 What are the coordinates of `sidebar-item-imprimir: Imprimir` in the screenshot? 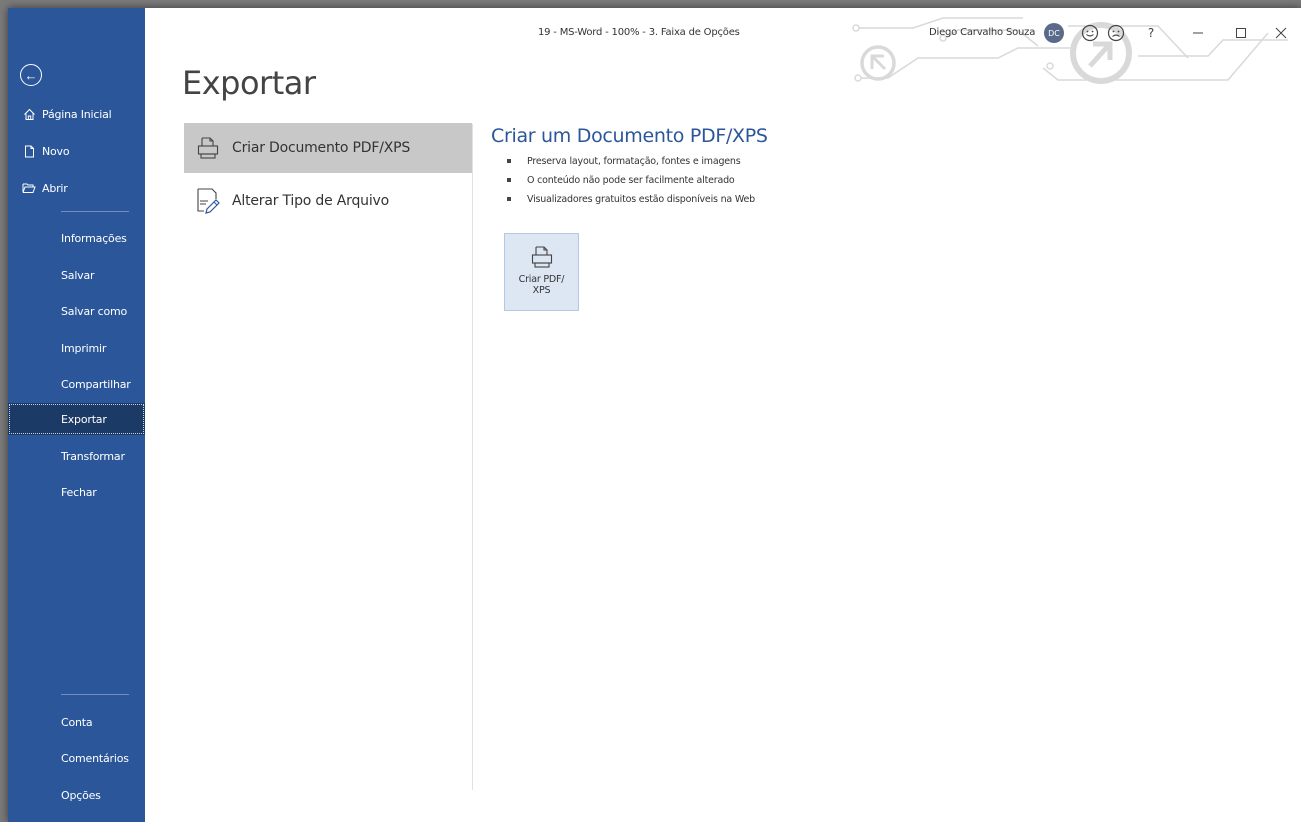 It's located at (76, 348).